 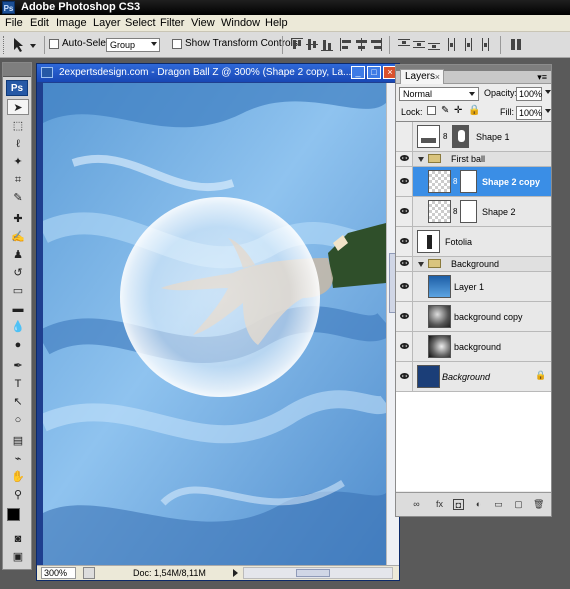 I want to click on horizontal-scrollbar, so click(x=318, y=573).